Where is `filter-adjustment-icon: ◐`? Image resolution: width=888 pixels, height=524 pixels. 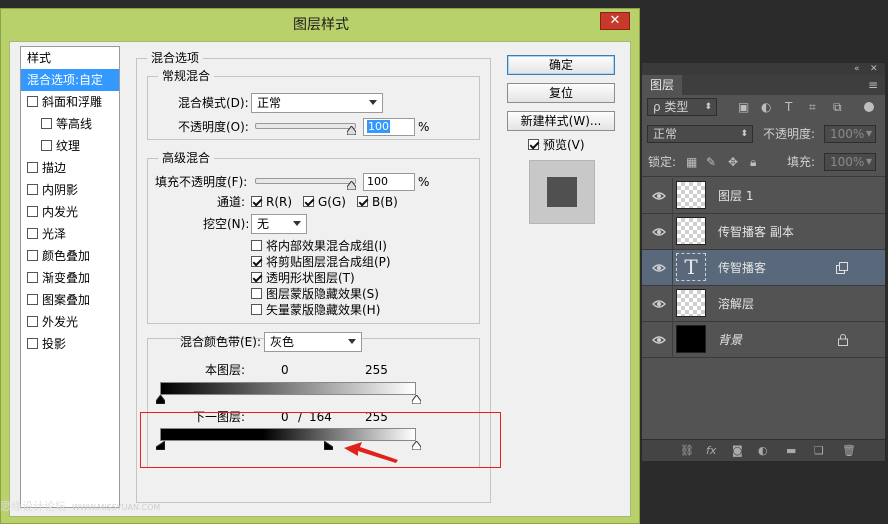
filter-adjustment-icon: ◐ is located at coordinates (766, 107).